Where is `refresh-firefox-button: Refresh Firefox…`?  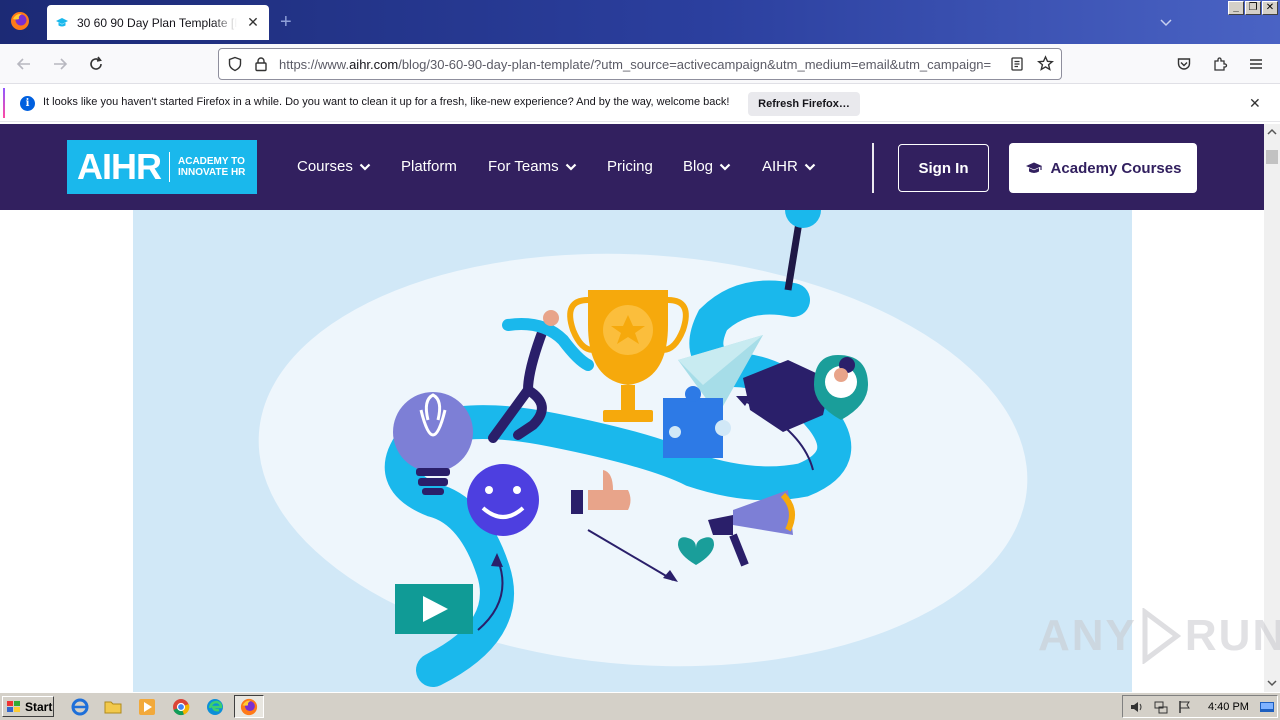 refresh-firefox-button: Refresh Firefox… is located at coordinates (804, 104).